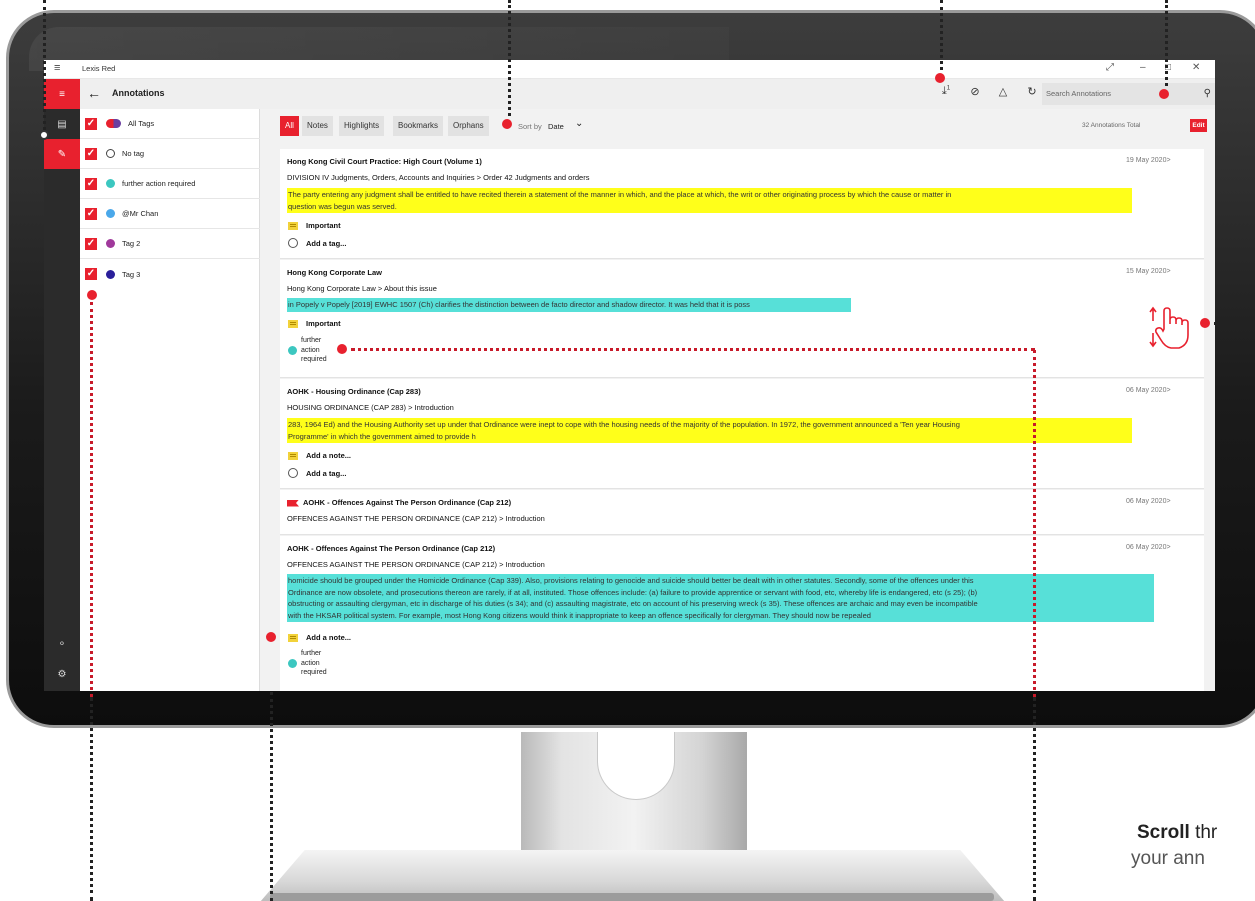 This screenshot has width=1255, height=901. What do you see at coordinates (556, 126) in the screenshot?
I see `sort-select: Date` at bounding box center [556, 126].